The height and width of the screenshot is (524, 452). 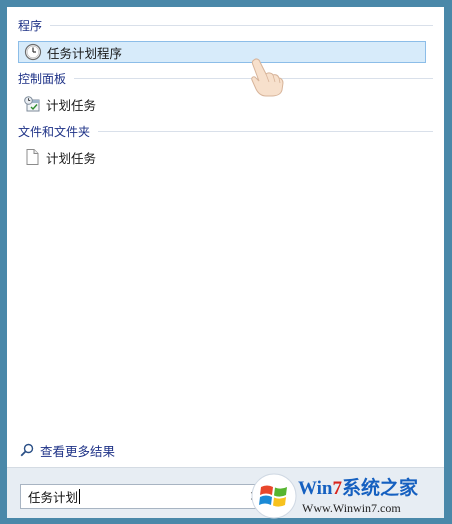 I want to click on section-header-control-panel: 控制面板, so click(x=225, y=78).